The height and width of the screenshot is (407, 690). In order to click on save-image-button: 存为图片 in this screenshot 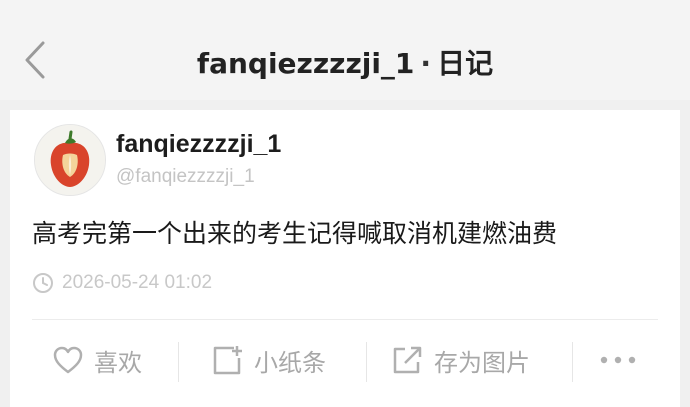, I will do `click(460, 360)`.